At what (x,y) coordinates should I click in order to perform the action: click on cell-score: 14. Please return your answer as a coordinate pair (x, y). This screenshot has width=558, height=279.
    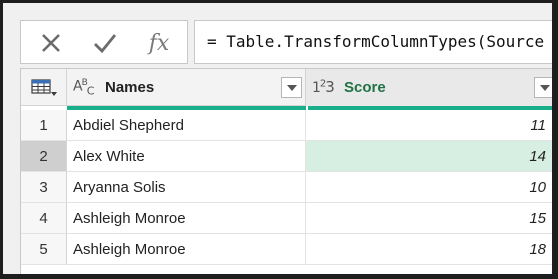
    Looking at the image, I should click on (429, 156).